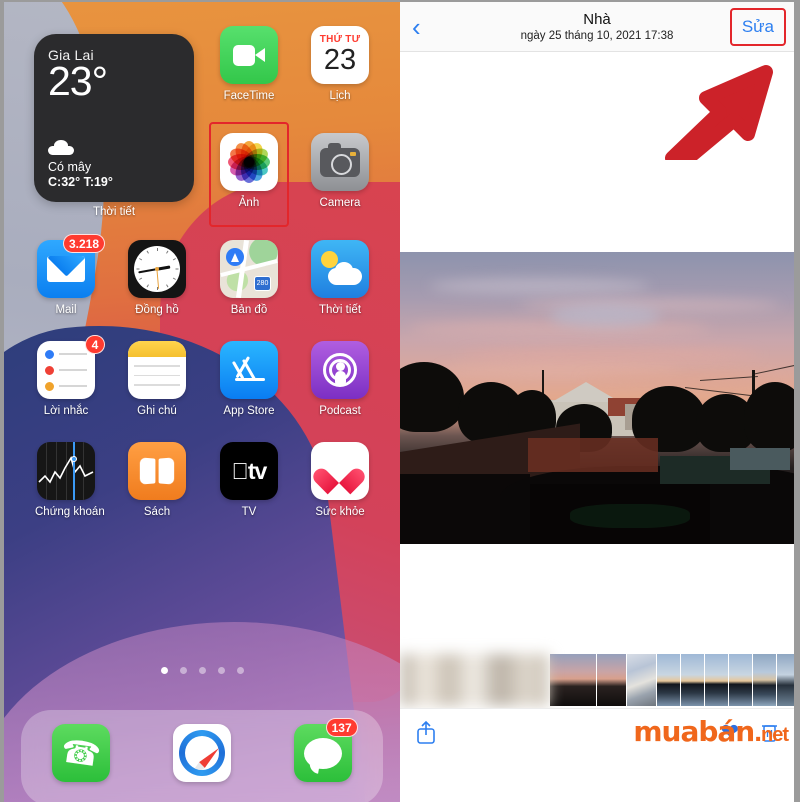  What do you see at coordinates (157, 278) in the screenshot?
I see `app-clock: Đồng hồ` at bounding box center [157, 278].